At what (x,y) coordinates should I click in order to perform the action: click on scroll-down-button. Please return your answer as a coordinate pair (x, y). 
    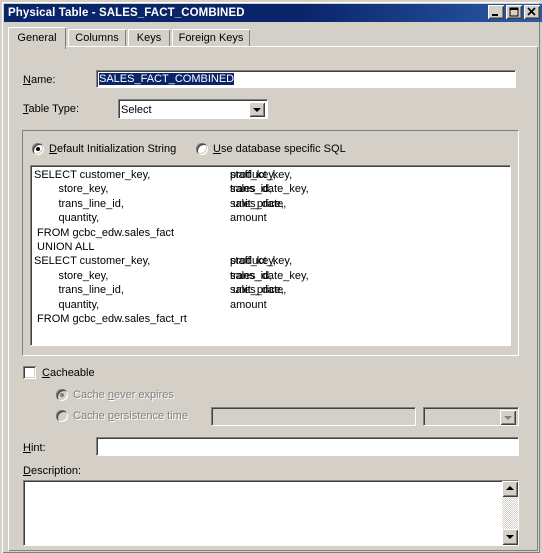
    Looking at the image, I should click on (510, 537).